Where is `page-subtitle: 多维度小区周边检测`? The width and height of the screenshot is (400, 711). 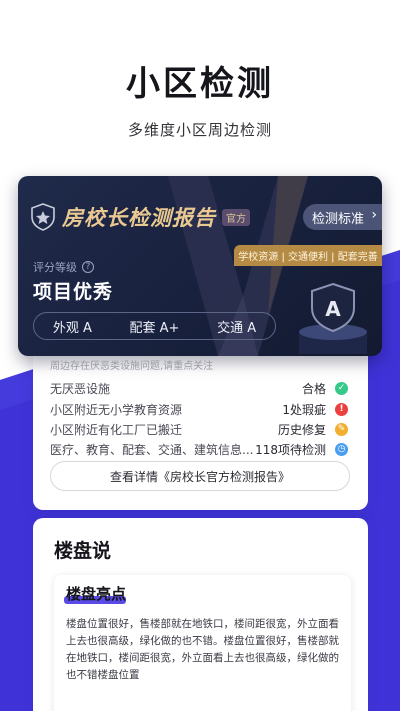 page-subtitle: 多维度小区周边检测 is located at coordinates (199, 130).